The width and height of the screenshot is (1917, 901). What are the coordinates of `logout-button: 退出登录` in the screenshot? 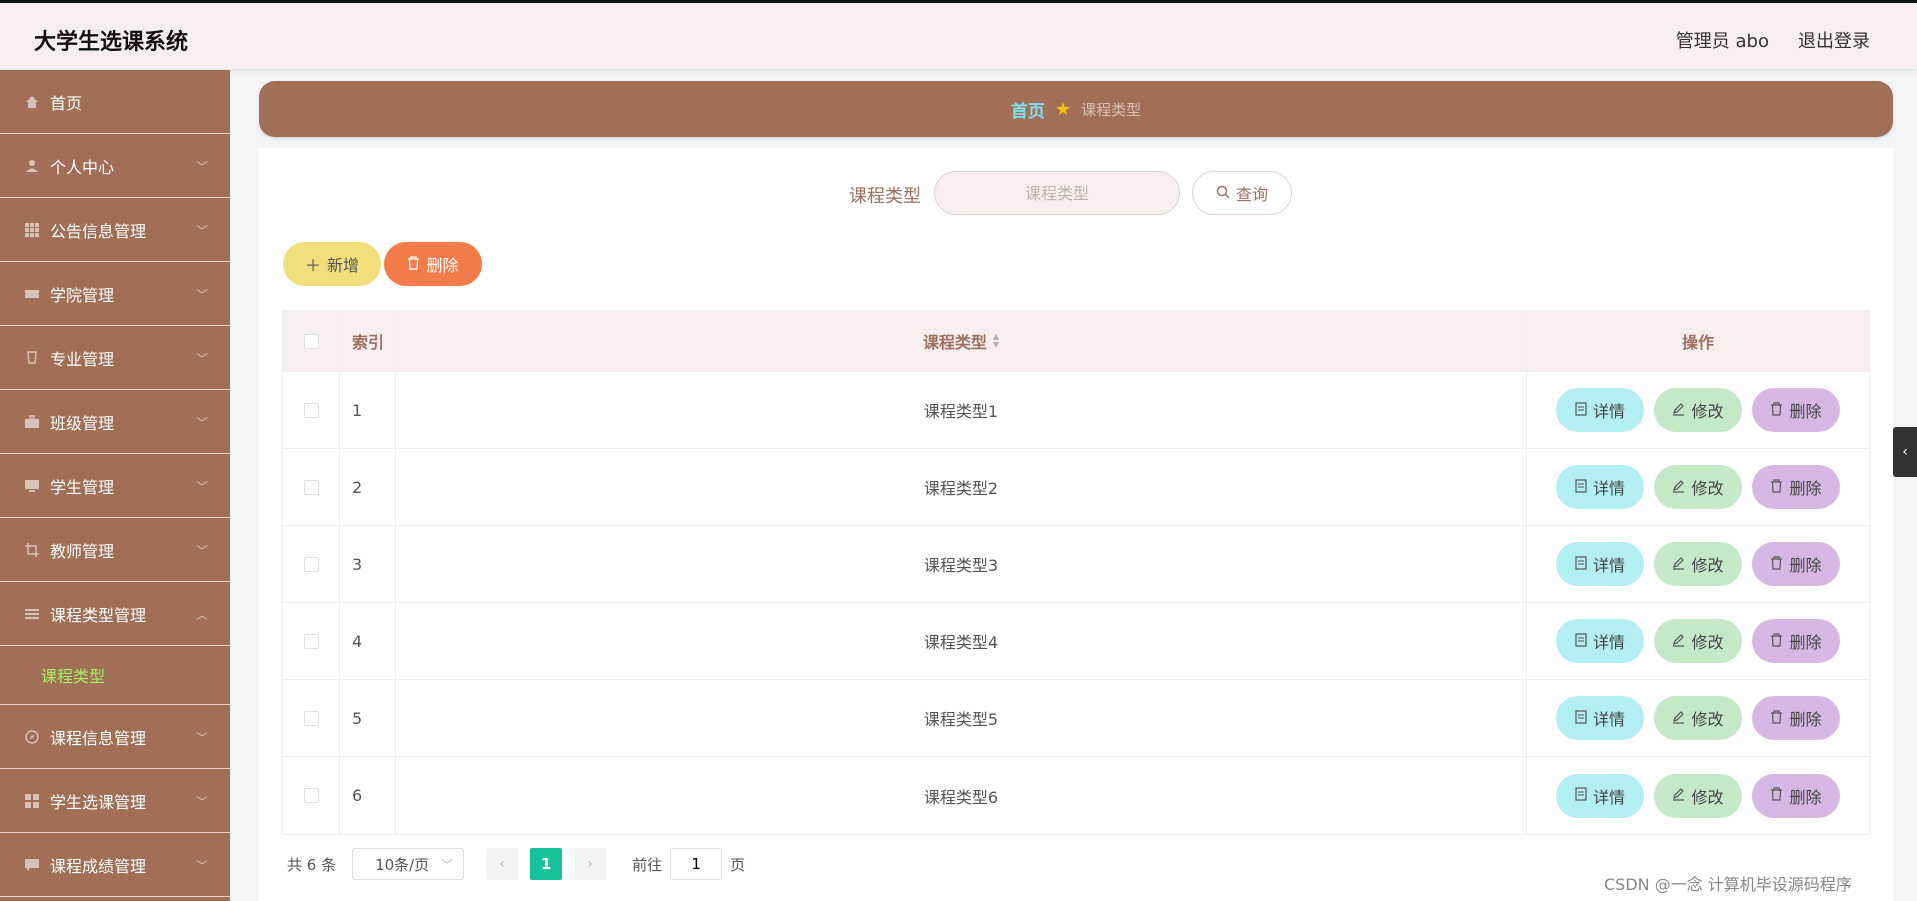 It's located at (1834, 40).